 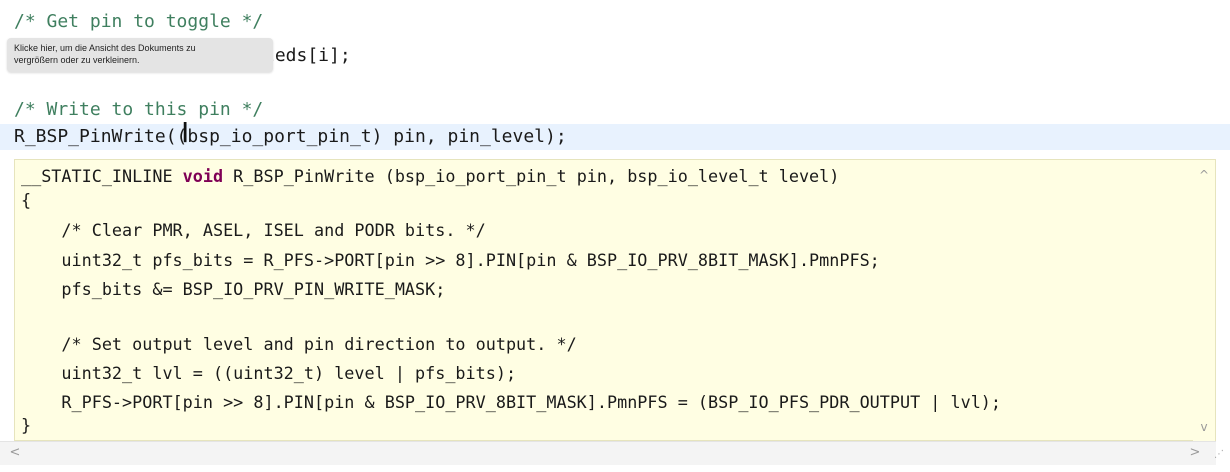 I want to click on code-leds-text: leds[i];, so click(x=307, y=55).